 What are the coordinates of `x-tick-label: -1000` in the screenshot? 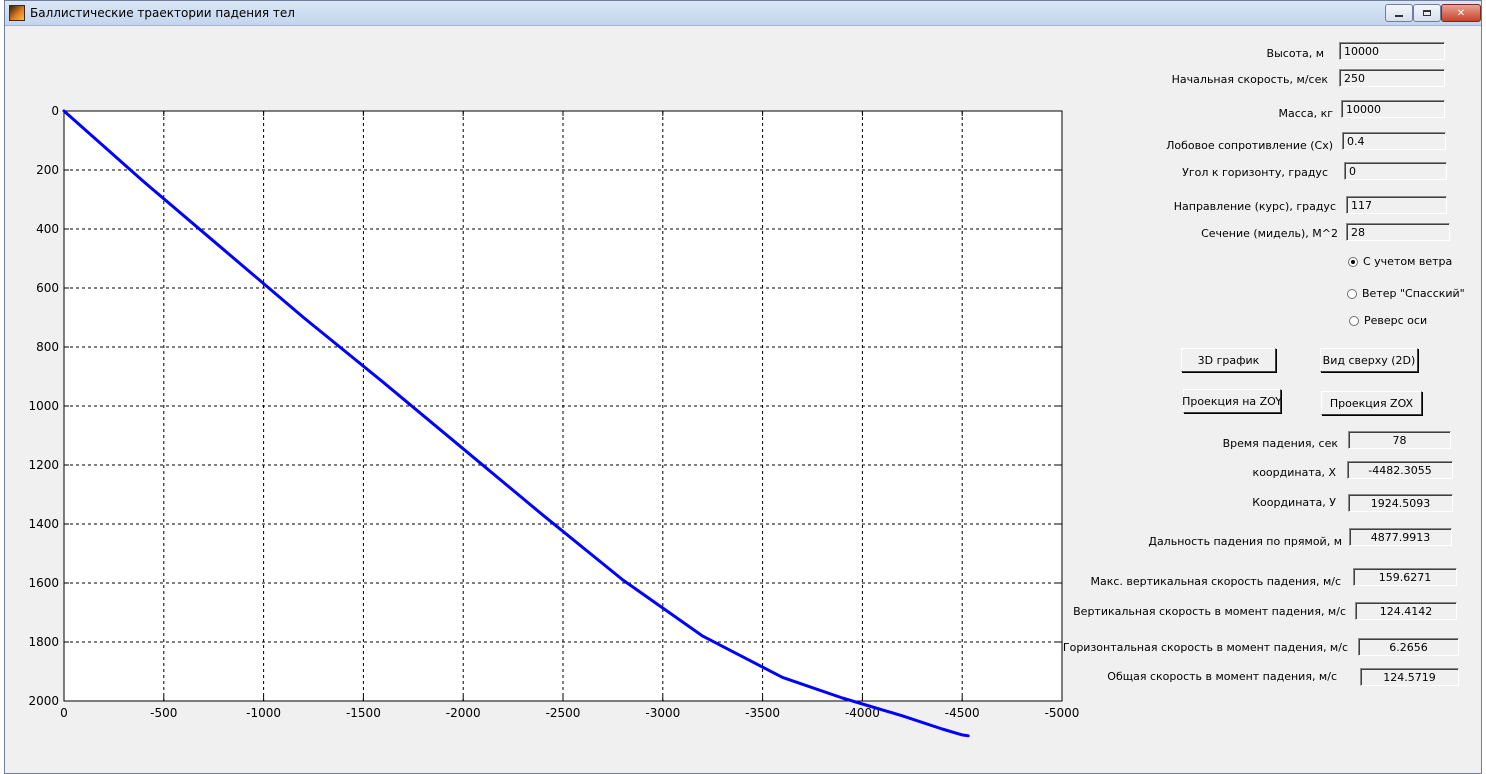 It's located at (263, 713).